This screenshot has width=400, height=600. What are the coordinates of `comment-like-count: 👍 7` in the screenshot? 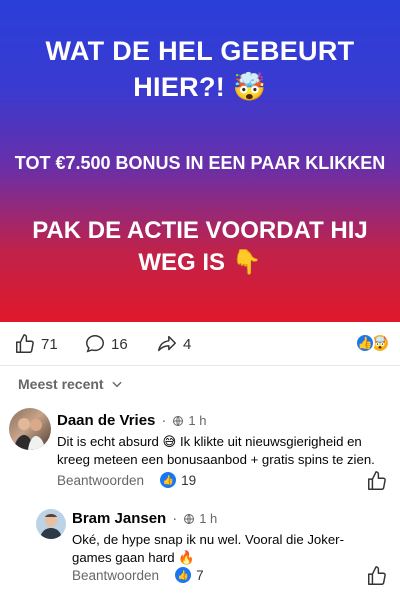 It's located at (189, 575).